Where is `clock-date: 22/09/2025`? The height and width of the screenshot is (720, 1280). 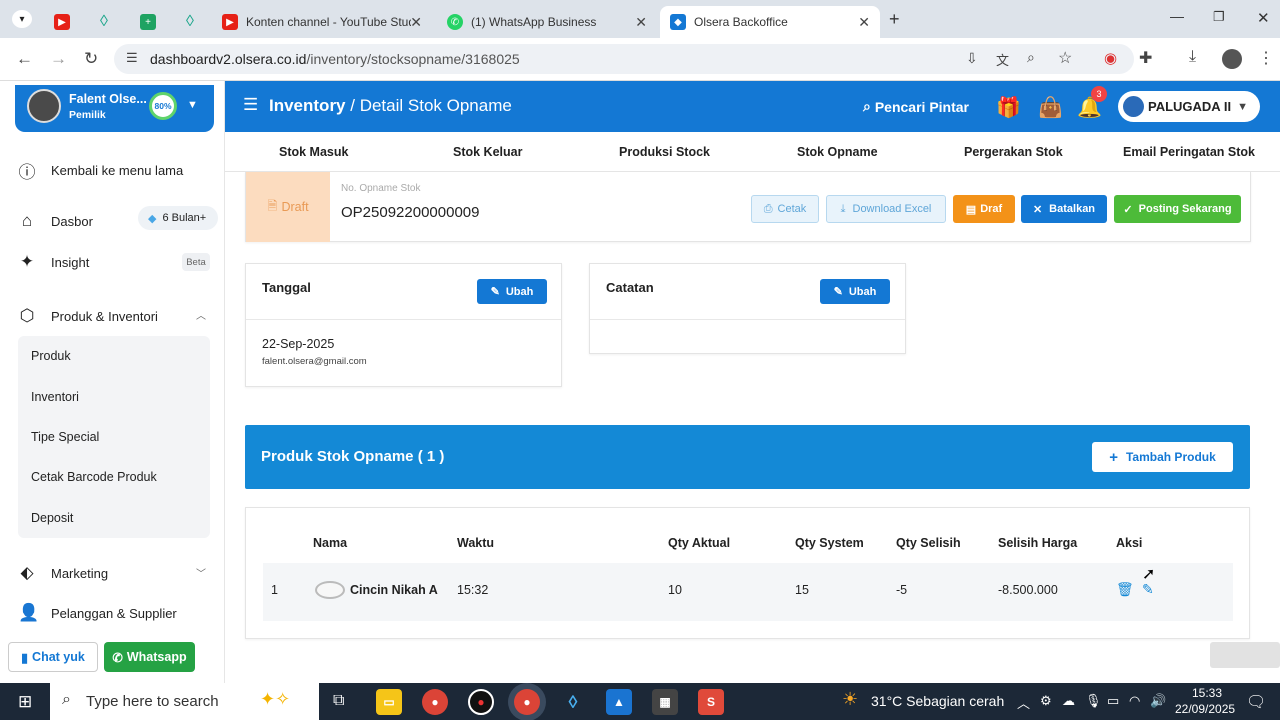
clock-date: 22/09/2025 is located at coordinates (1205, 709).